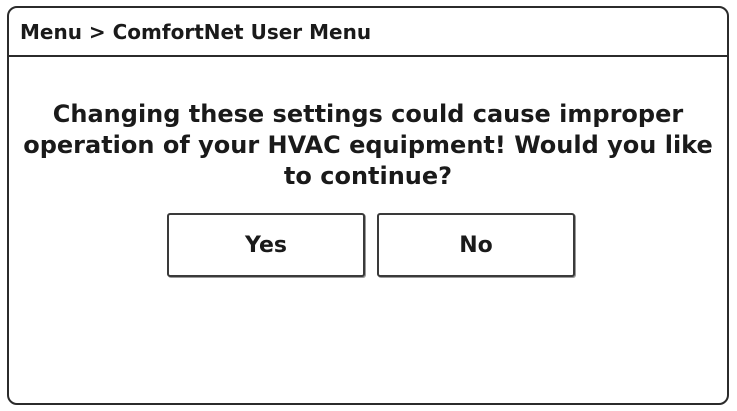 Image resolution: width=737 pixels, height=411 pixels. I want to click on no-button: No, so click(476, 245).